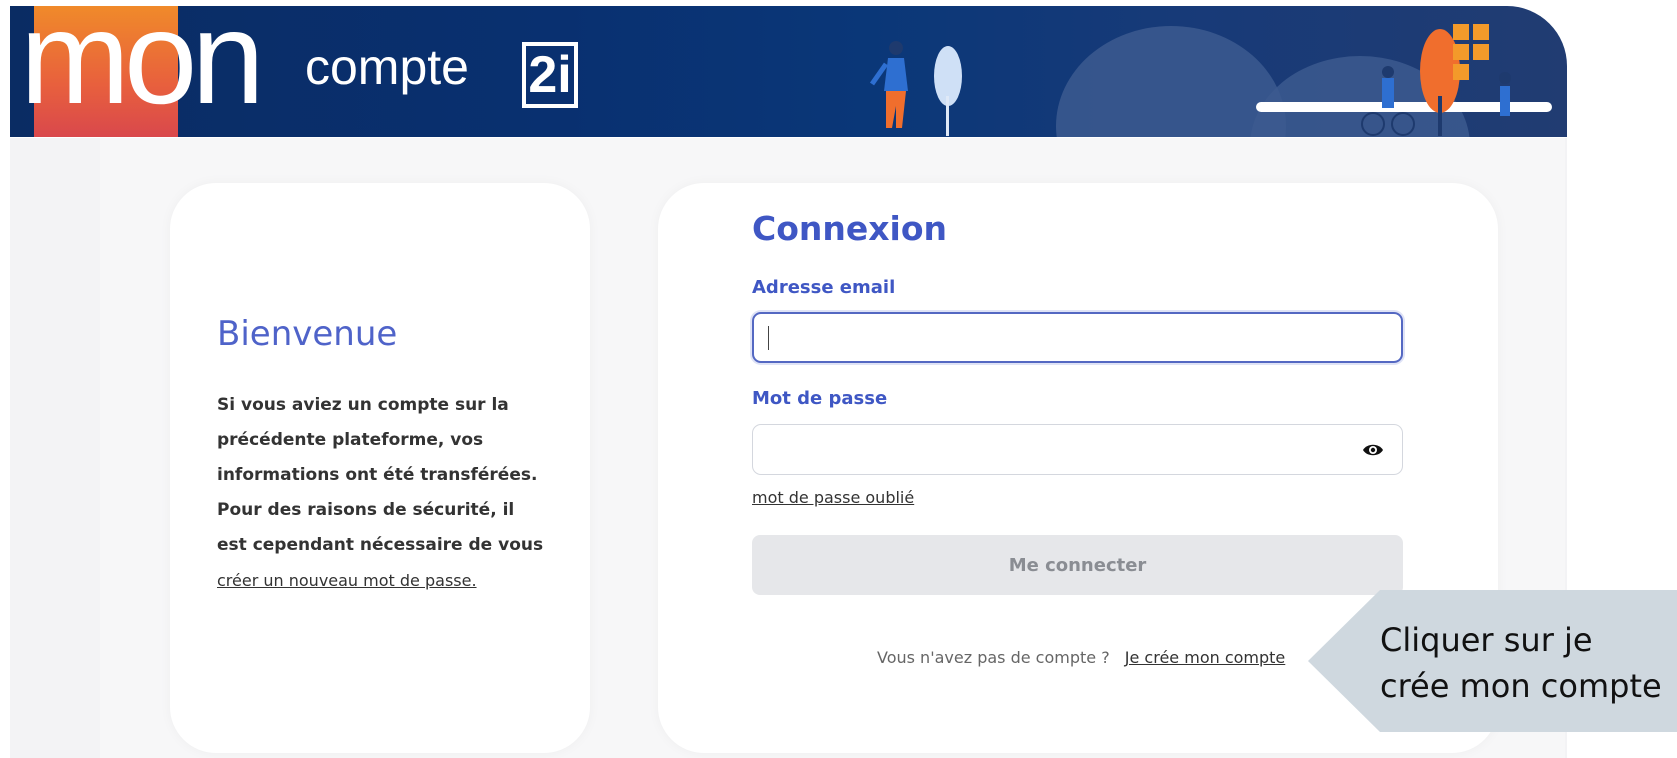 The width and height of the screenshot is (1677, 758). Describe the element at coordinates (1171, 81) in the screenshot. I see `decorative-blob` at that location.